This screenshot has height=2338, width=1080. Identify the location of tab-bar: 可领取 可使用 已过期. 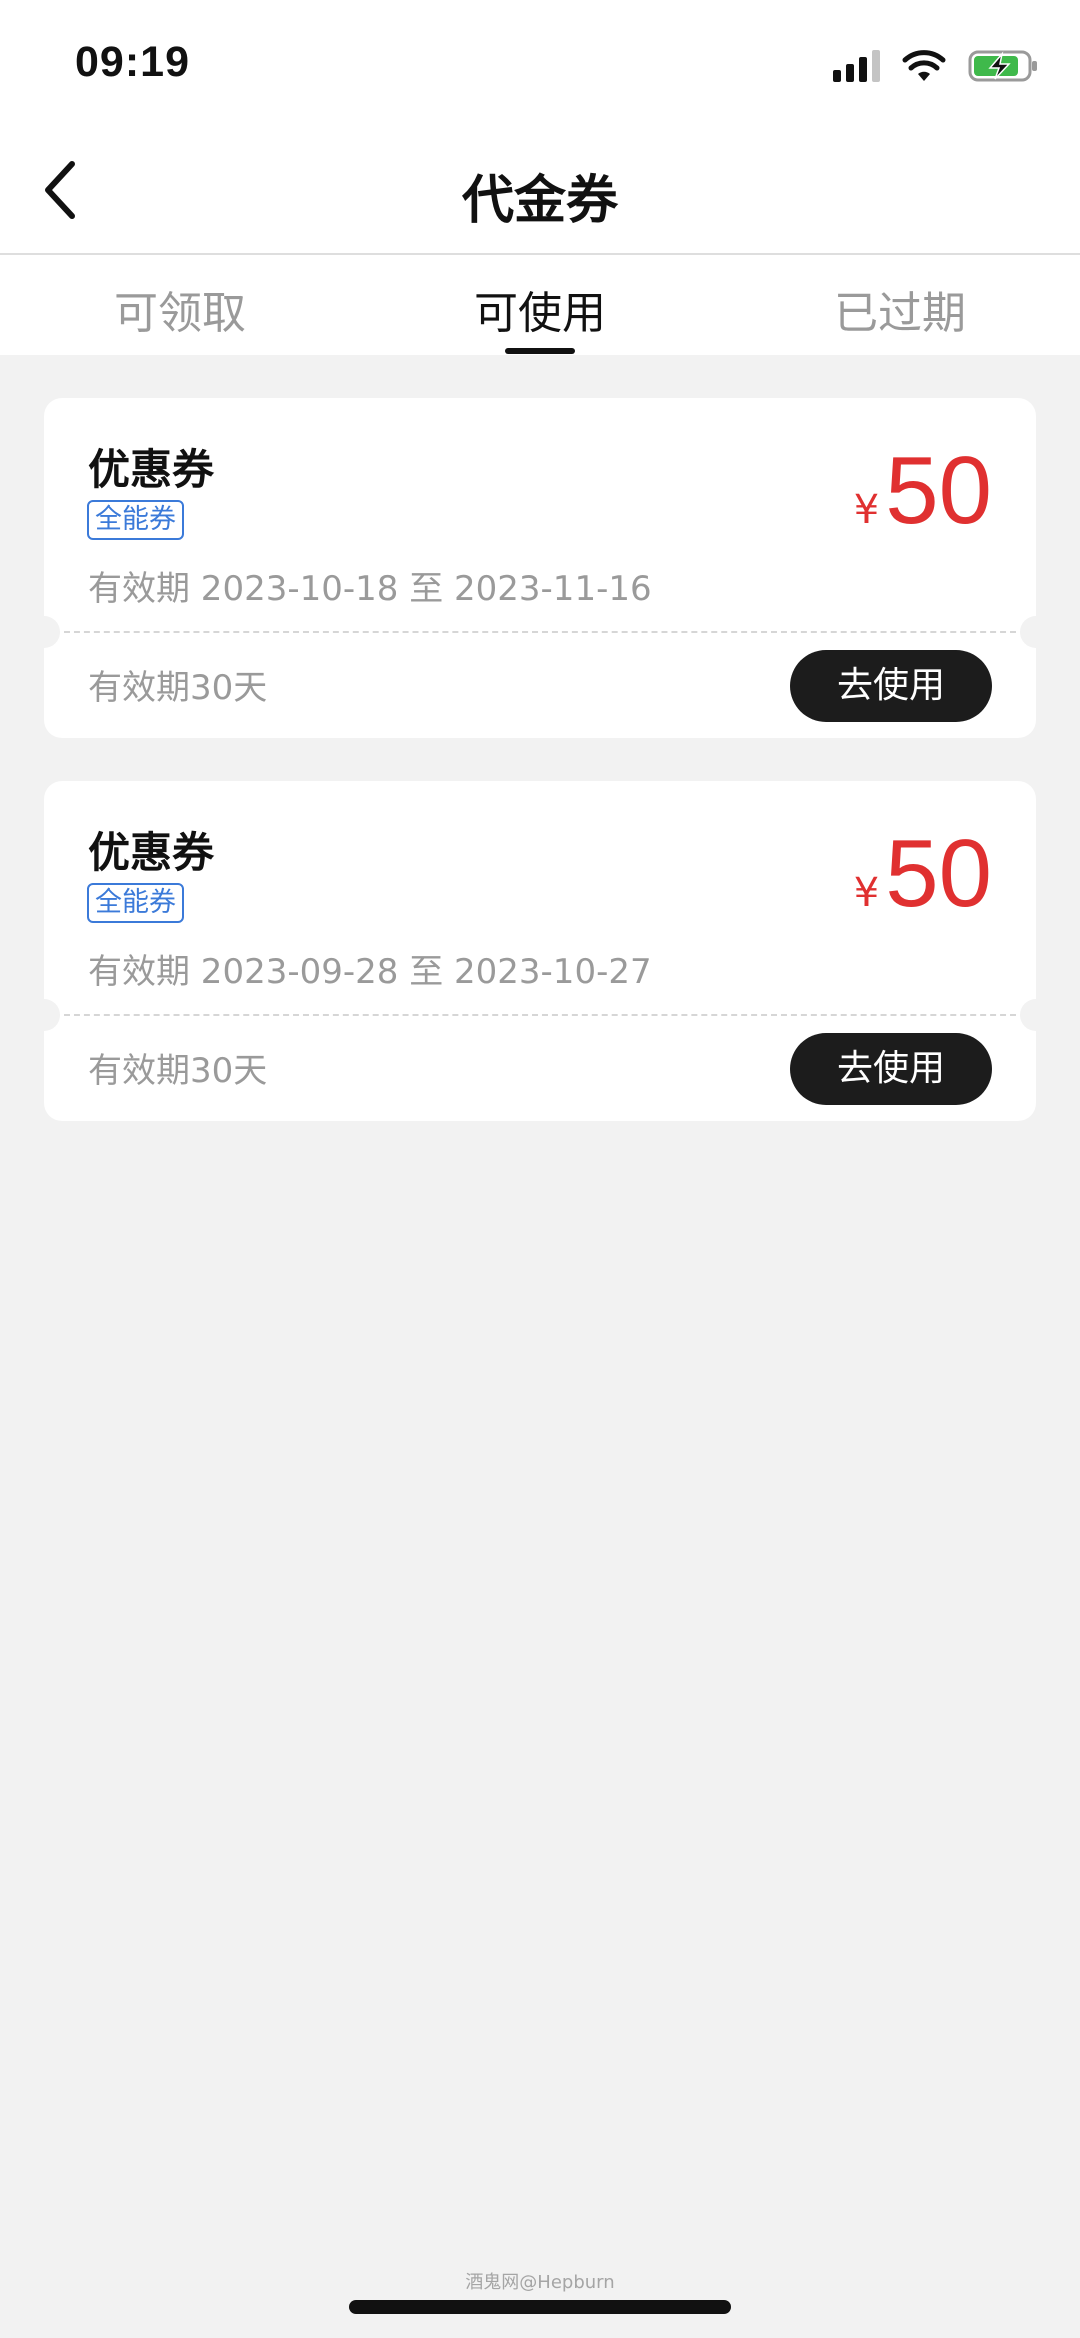
(540, 305).